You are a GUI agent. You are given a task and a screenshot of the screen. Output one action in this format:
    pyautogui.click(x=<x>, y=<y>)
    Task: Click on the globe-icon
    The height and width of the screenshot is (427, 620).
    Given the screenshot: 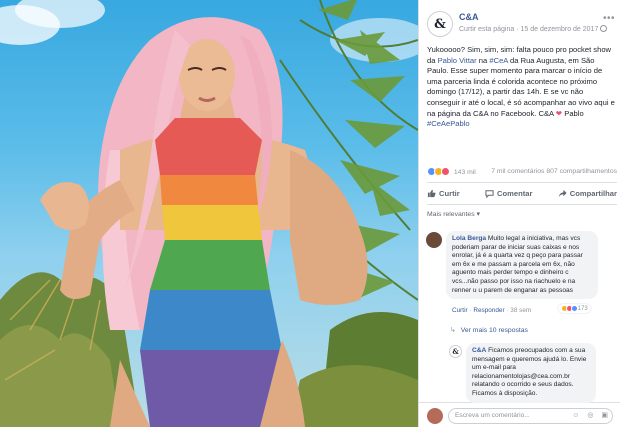 What is the action you would take?
    pyautogui.click(x=604, y=28)
    